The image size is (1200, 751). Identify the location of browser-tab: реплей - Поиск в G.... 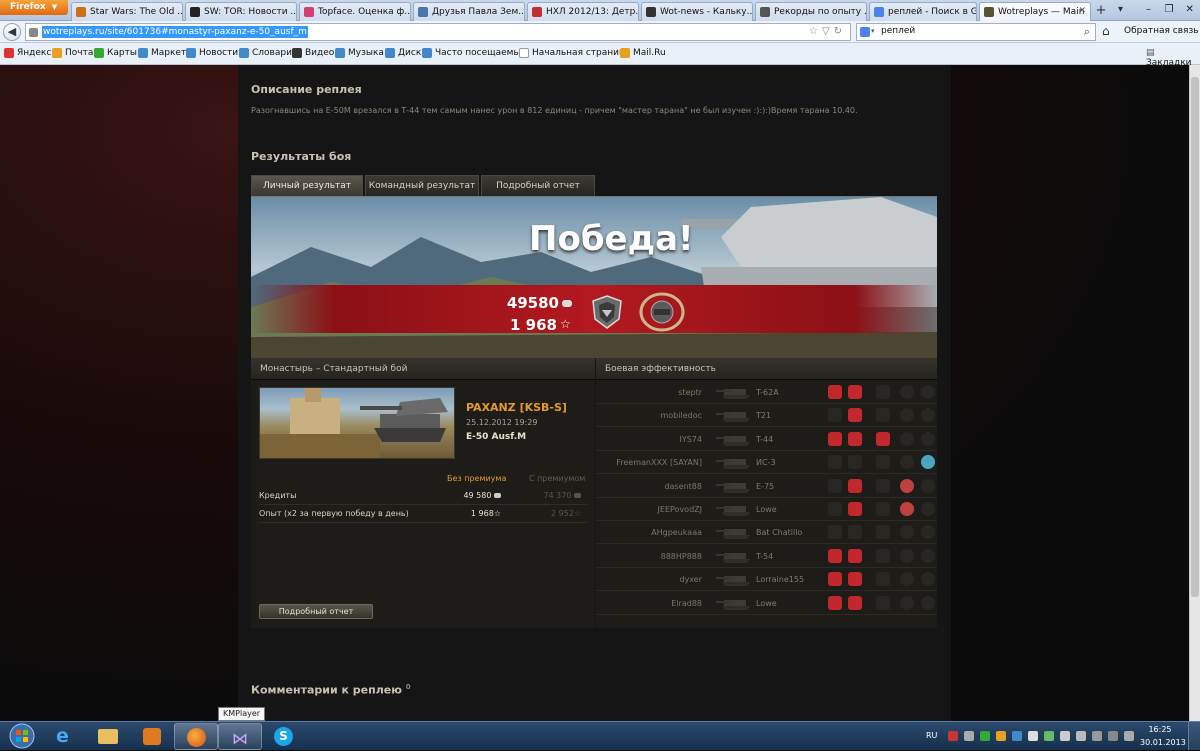
(923, 11).